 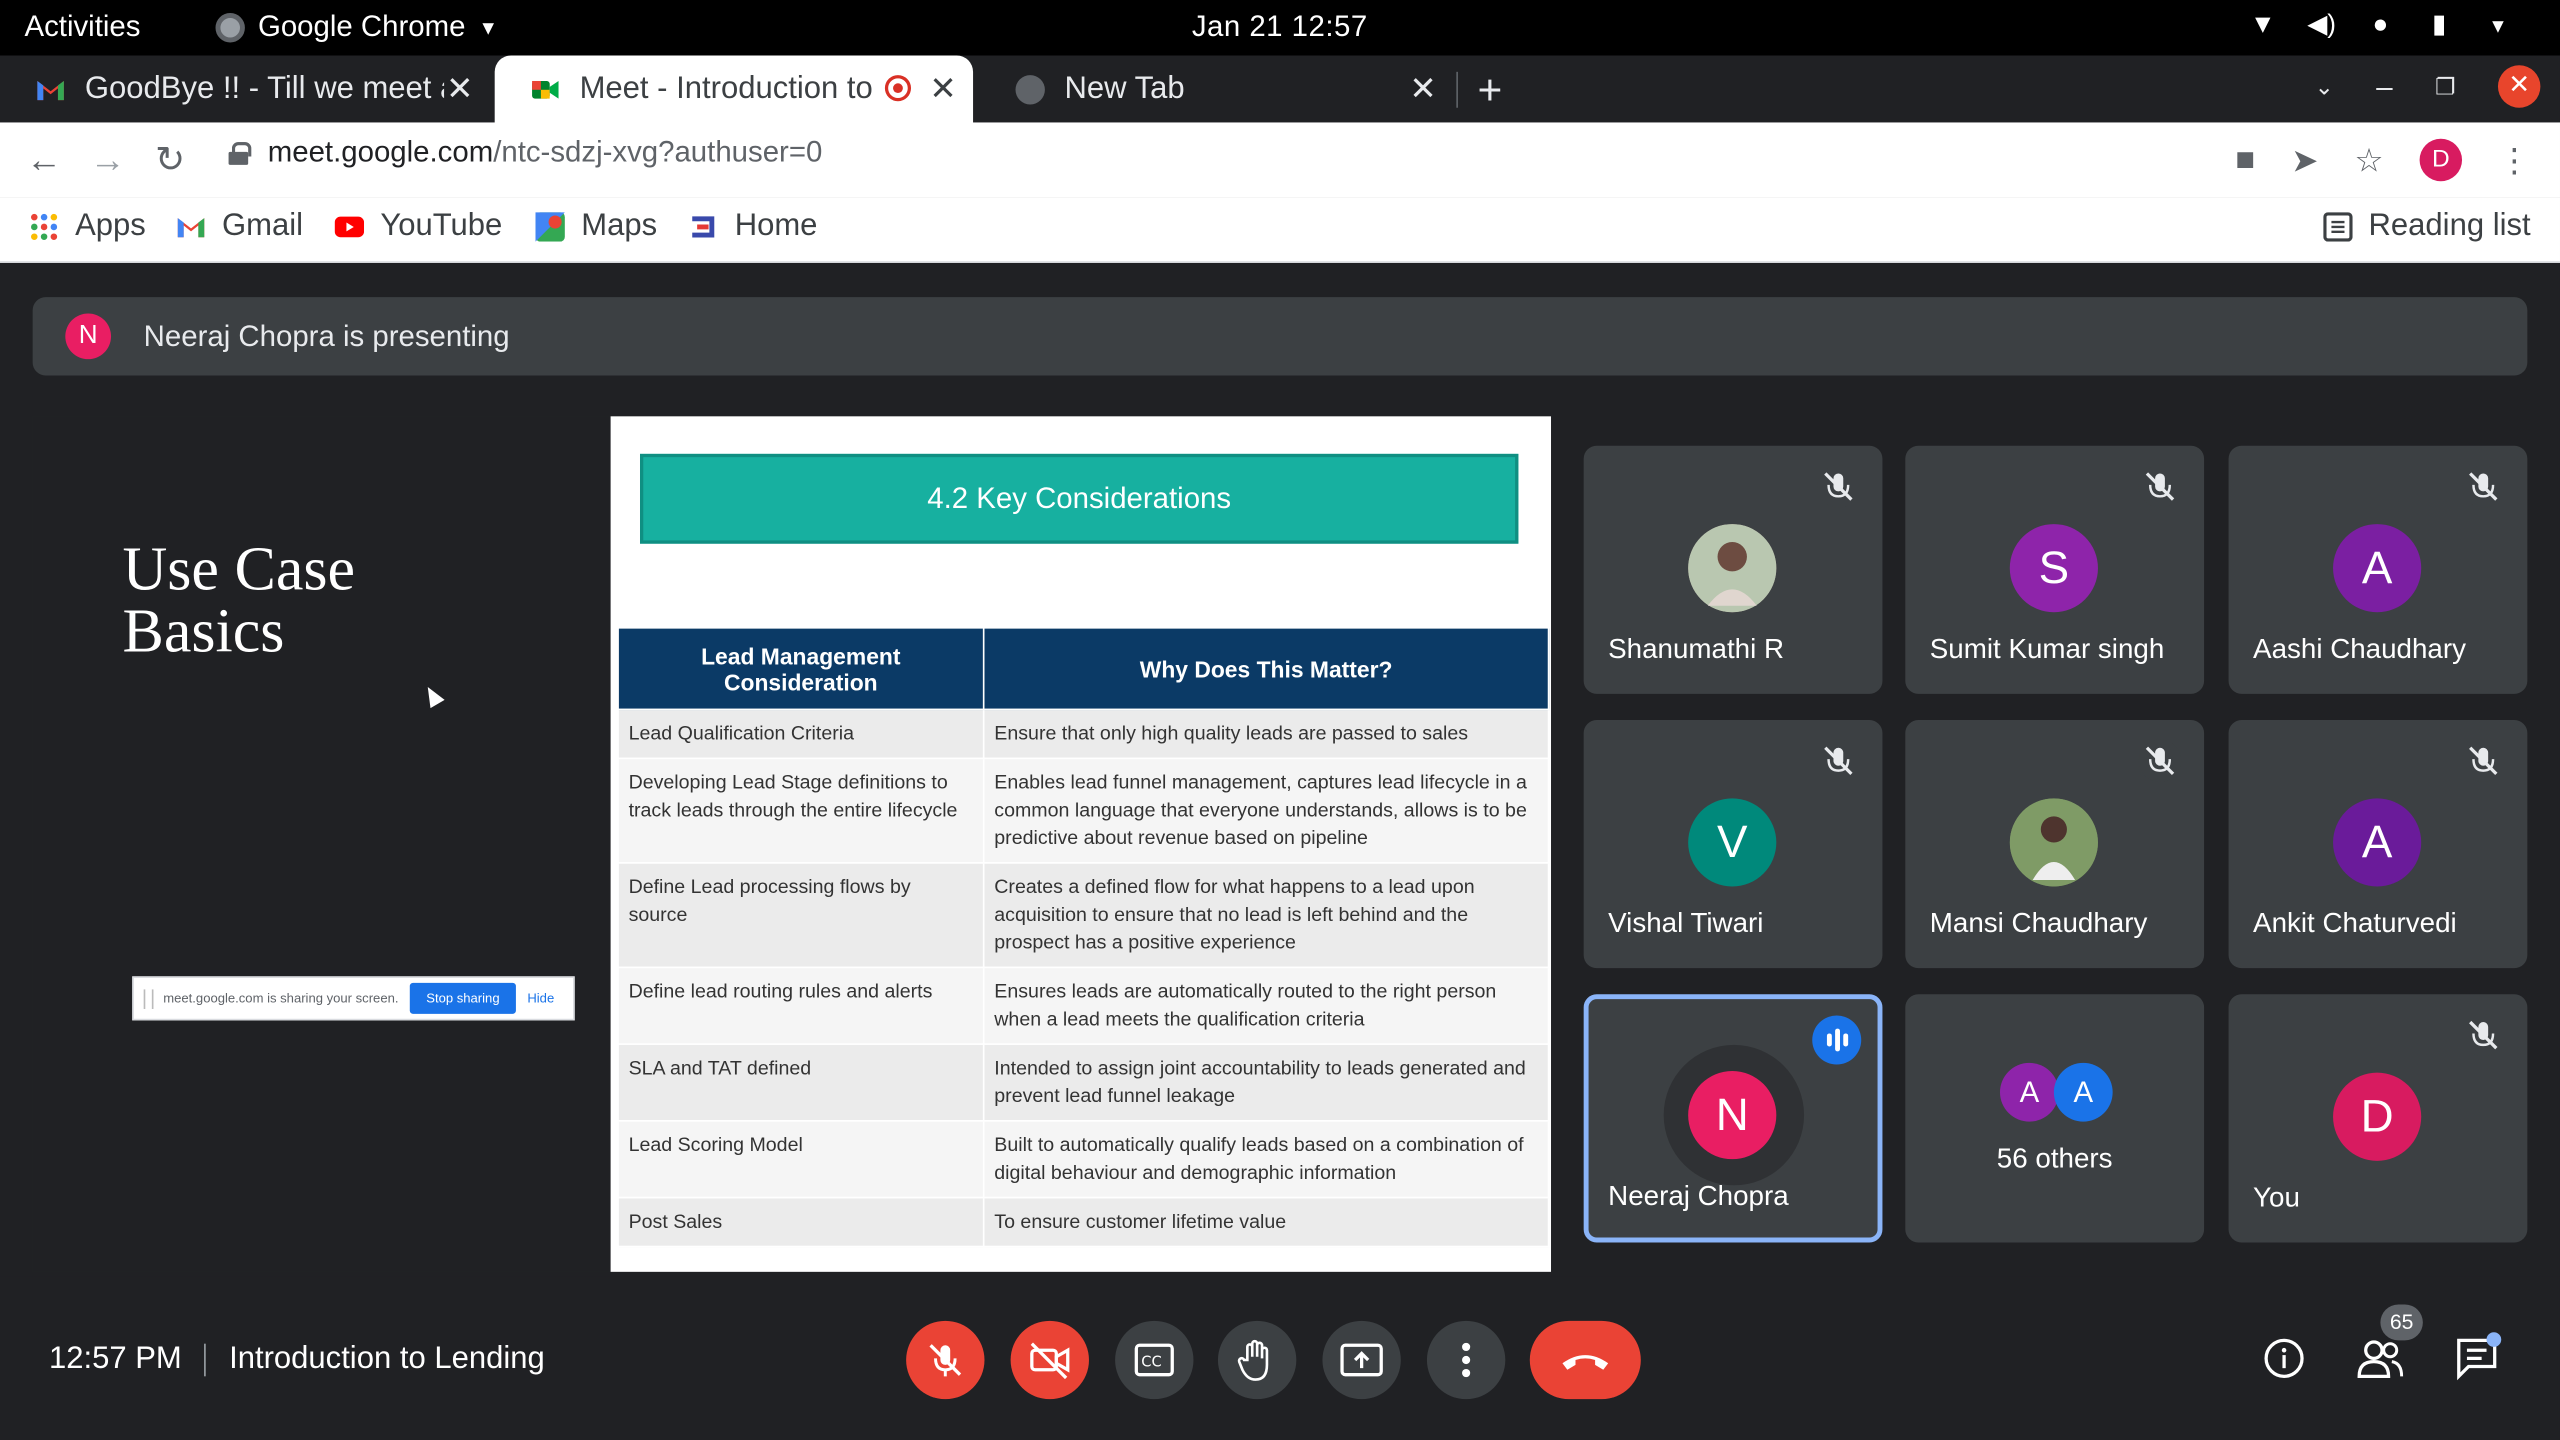 I want to click on camera-toggle-button, so click(x=1049, y=1360).